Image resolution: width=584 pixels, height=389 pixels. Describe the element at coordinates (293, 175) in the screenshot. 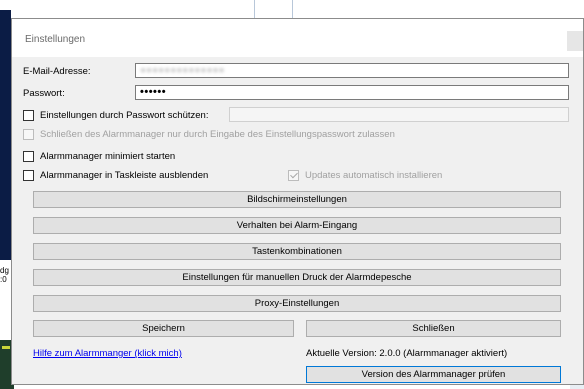

I see `auto-updates-checkbox` at that location.